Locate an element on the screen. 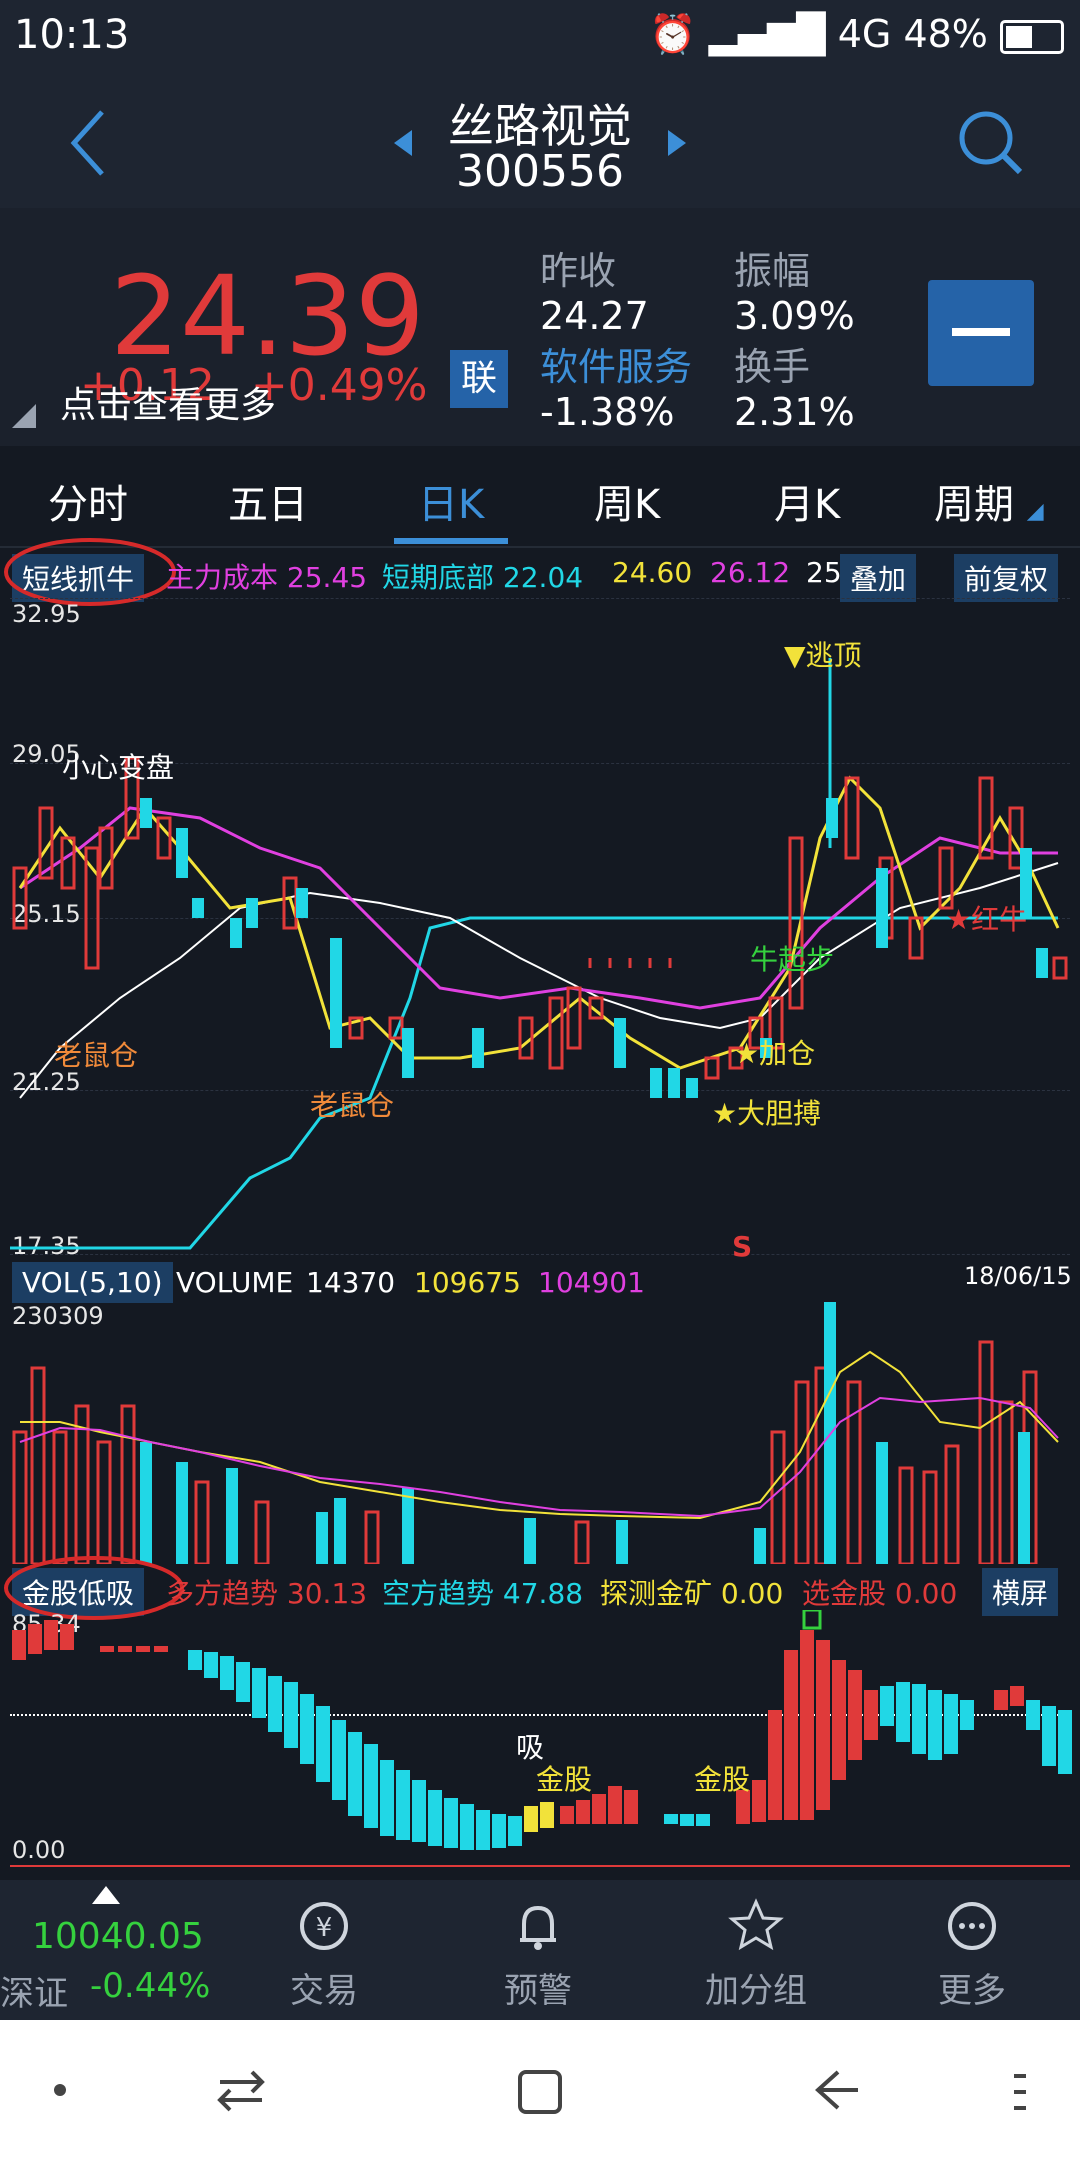 This screenshot has width=1080, height=2160. index-widget: 10040.05 深证 -0.44% is located at coordinates (105, 1950).